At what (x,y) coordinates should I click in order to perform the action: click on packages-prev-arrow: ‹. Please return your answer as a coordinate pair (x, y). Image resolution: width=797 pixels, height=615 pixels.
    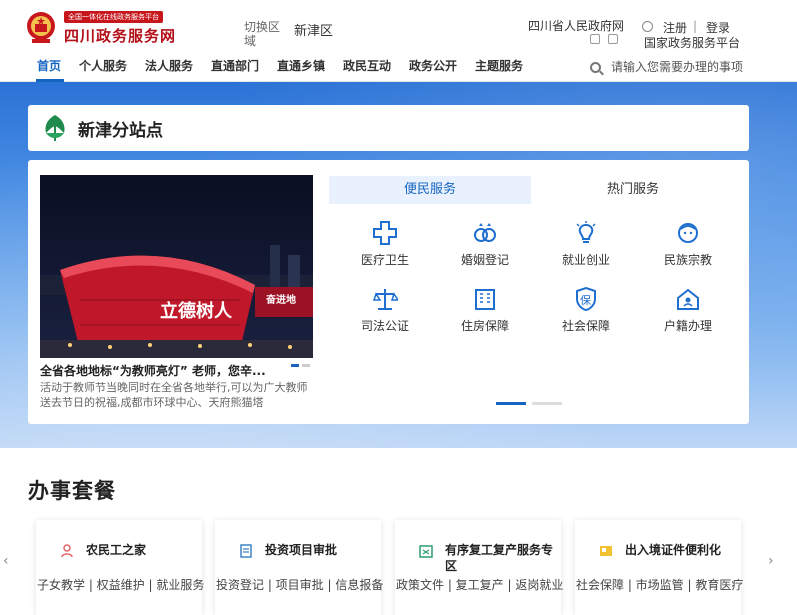
    Looking at the image, I should click on (6, 561).